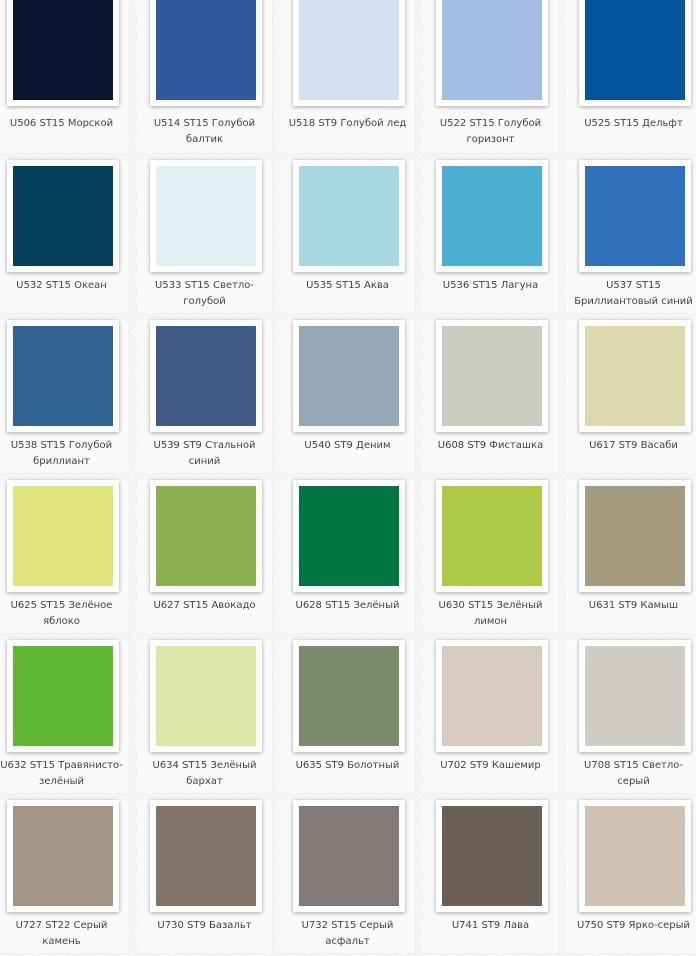  What do you see at coordinates (347, 933) in the screenshot?
I see `swatch-label: U732 ST15 Серый асфальт` at bounding box center [347, 933].